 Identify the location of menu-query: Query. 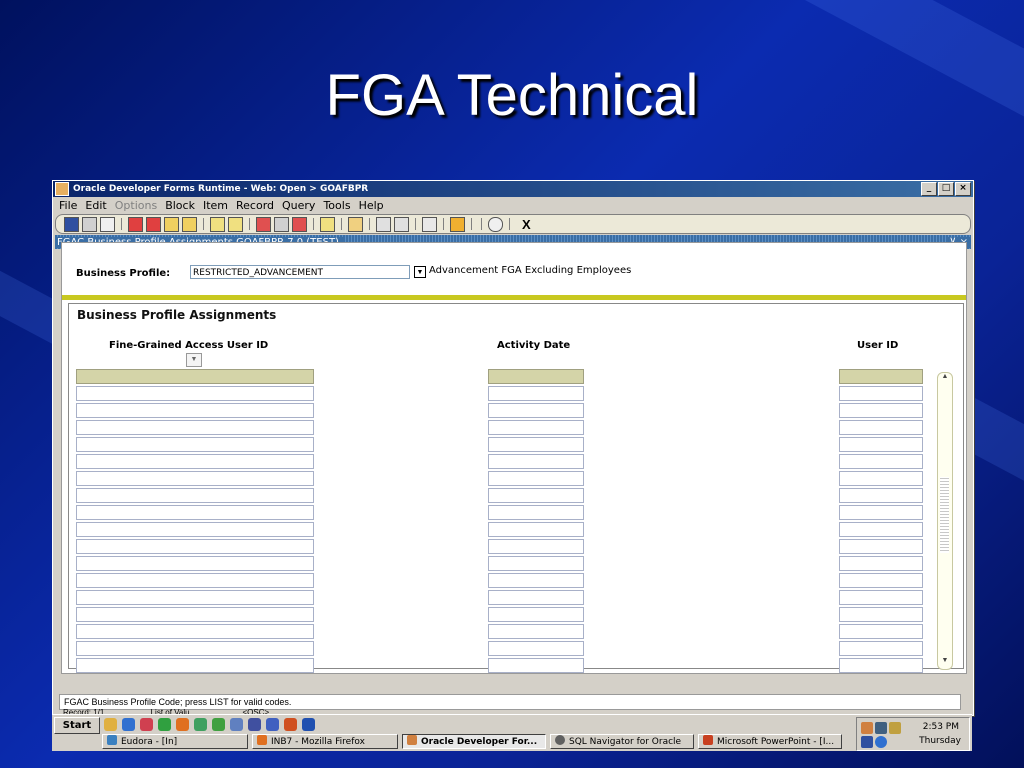
(298, 205).